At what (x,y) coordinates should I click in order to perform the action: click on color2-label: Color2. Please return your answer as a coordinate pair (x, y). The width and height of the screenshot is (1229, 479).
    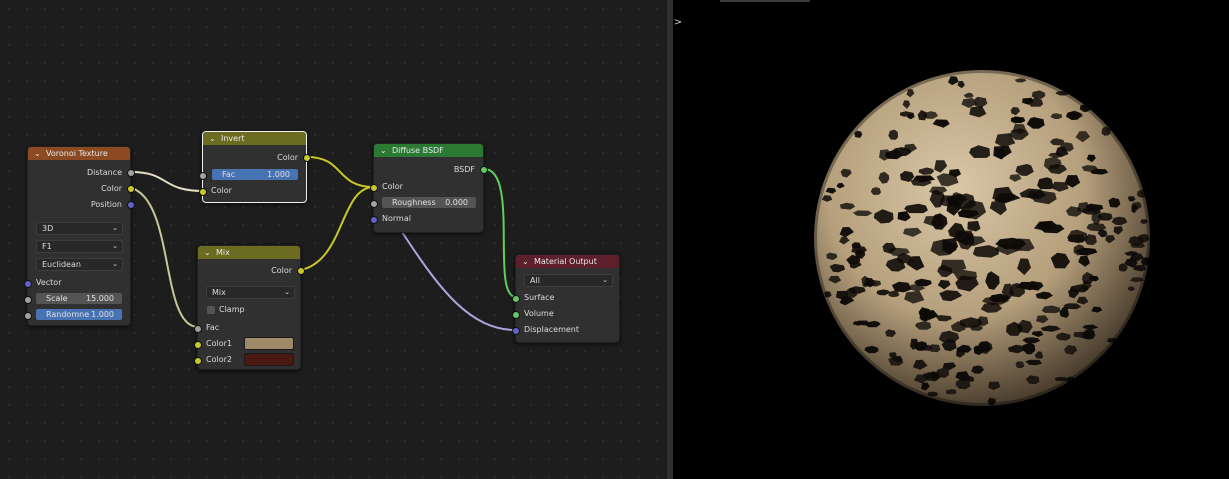
    Looking at the image, I should click on (219, 359).